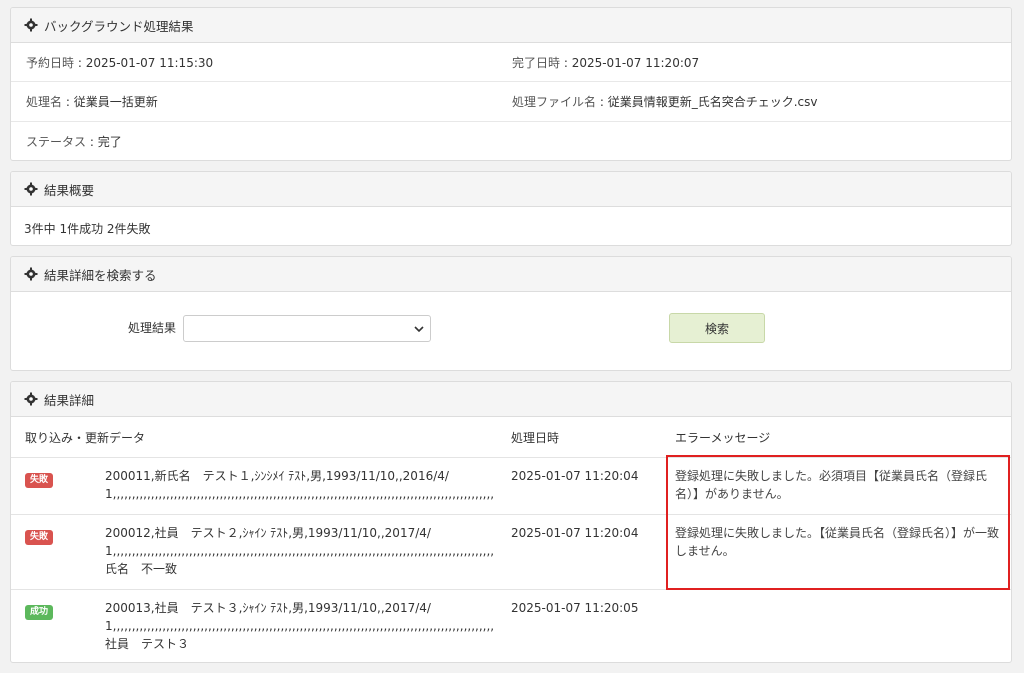 This screenshot has height=673, width=1024. Describe the element at coordinates (39, 612) in the screenshot. I see `status-badge: 成功` at that location.